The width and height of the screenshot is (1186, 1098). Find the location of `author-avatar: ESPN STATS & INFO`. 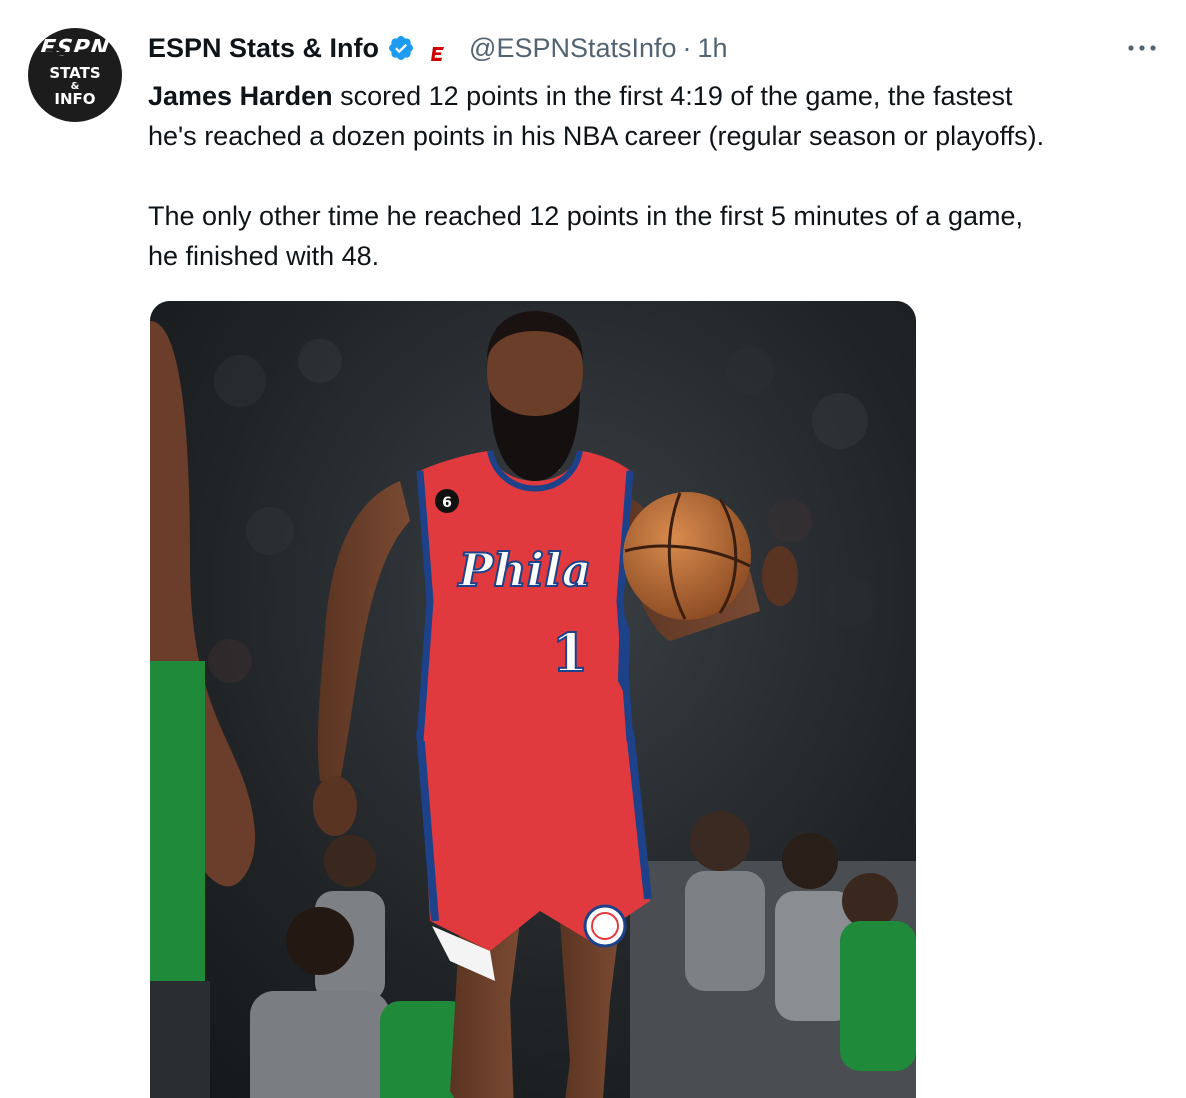

author-avatar: ESPN STATS & INFO is located at coordinates (75, 75).